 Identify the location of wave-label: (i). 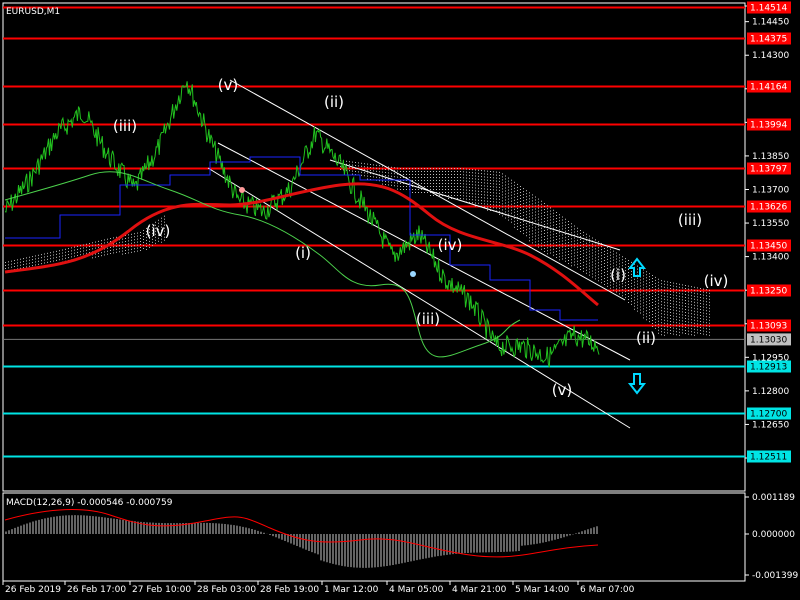
(618, 275).